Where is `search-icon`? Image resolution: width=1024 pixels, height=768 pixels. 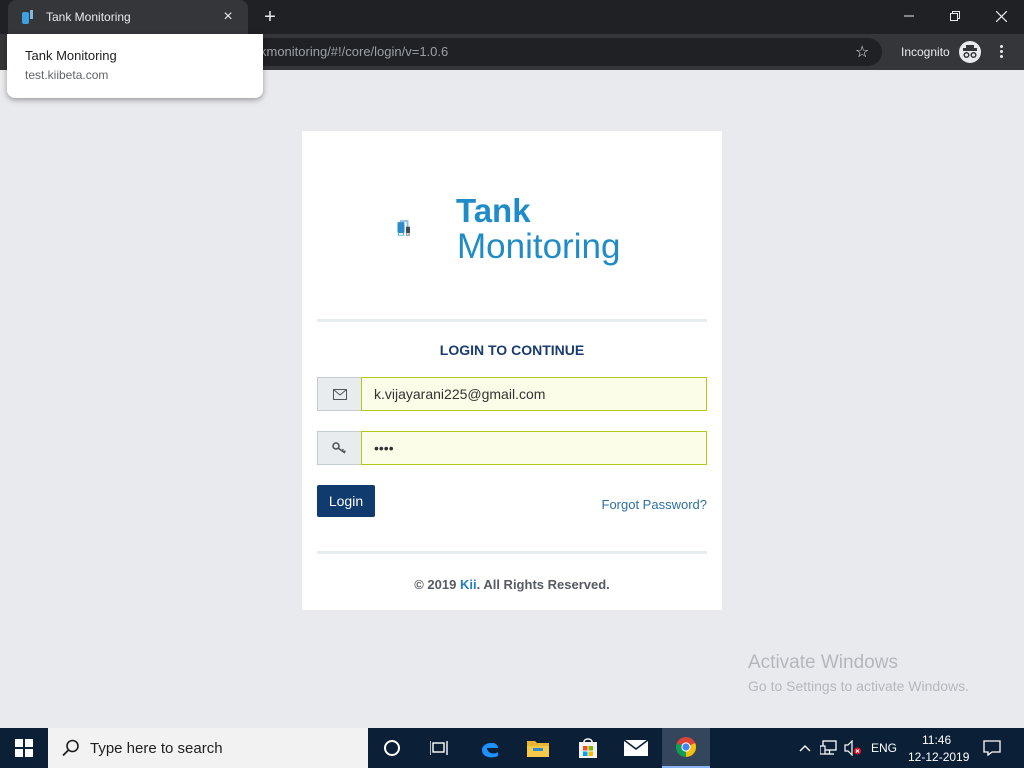
search-icon is located at coordinates (70, 748).